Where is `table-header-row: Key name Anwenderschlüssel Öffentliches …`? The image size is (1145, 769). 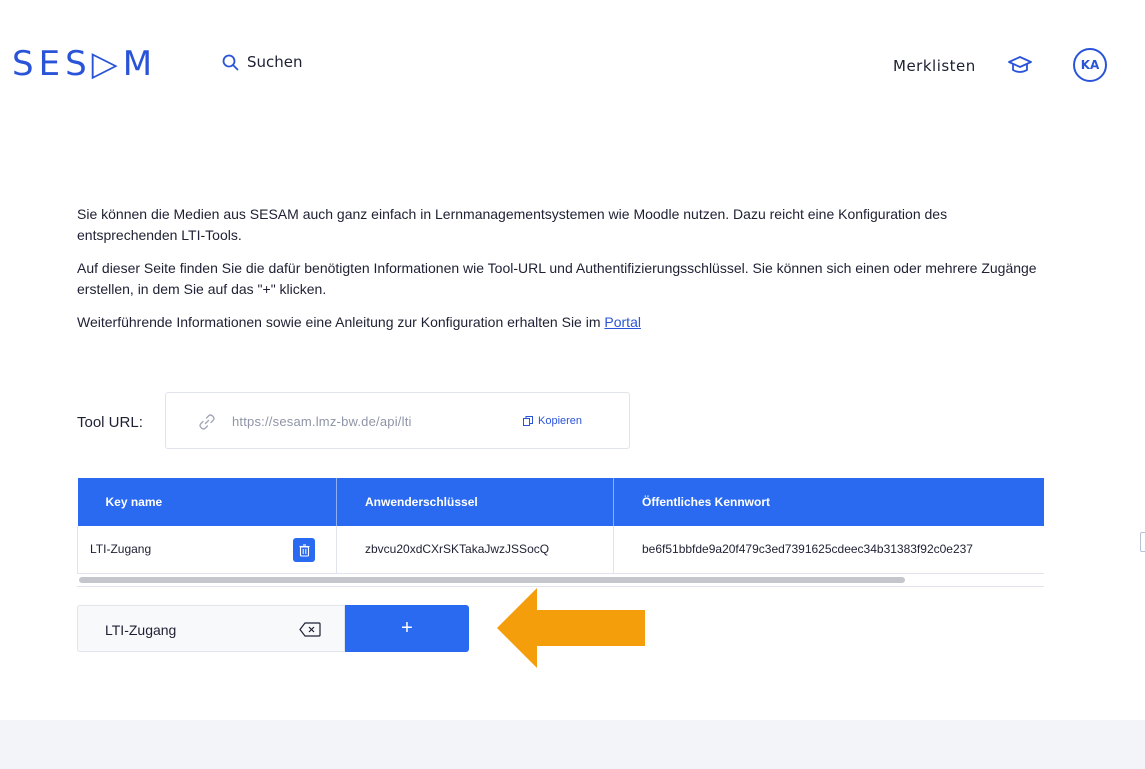
table-header-row: Key name Anwenderschlüssel Öffentliches … is located at coordinates (560, 502).